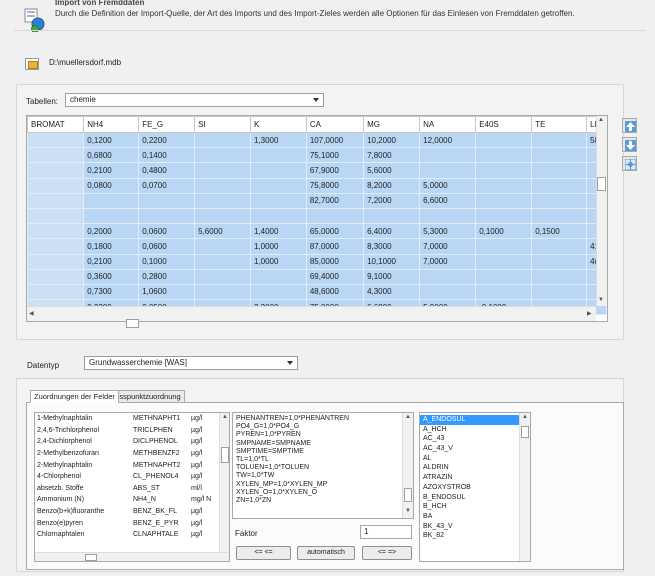 This screenshot has height=576, width=655. I want to click on table-cell: 87,0000, so click(335, 246).